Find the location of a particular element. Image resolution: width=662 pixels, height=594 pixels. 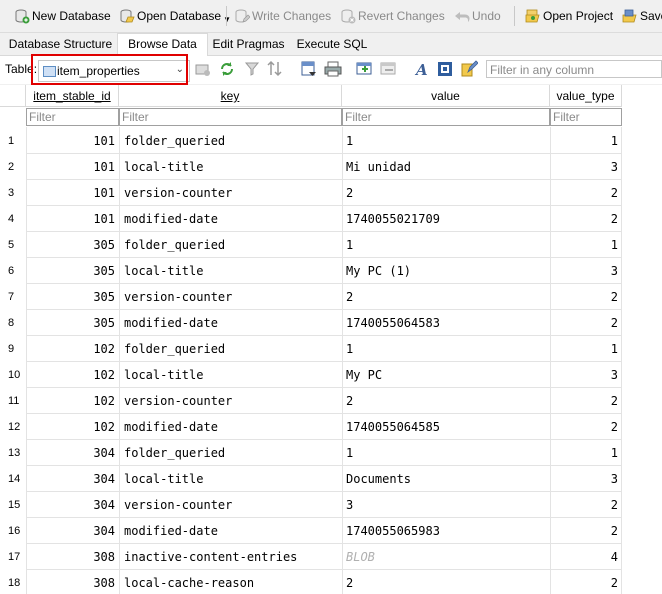

row-number: 2 is located at coordinates (17, 167).